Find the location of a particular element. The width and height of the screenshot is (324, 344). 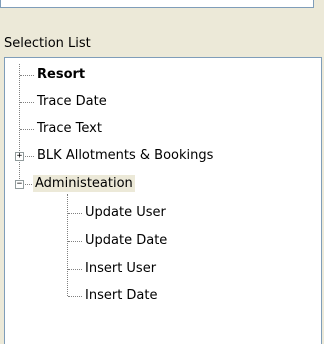

tree-item-blk-allotments: BLK Allotments & Bookings is located at coordinates (125, 156).